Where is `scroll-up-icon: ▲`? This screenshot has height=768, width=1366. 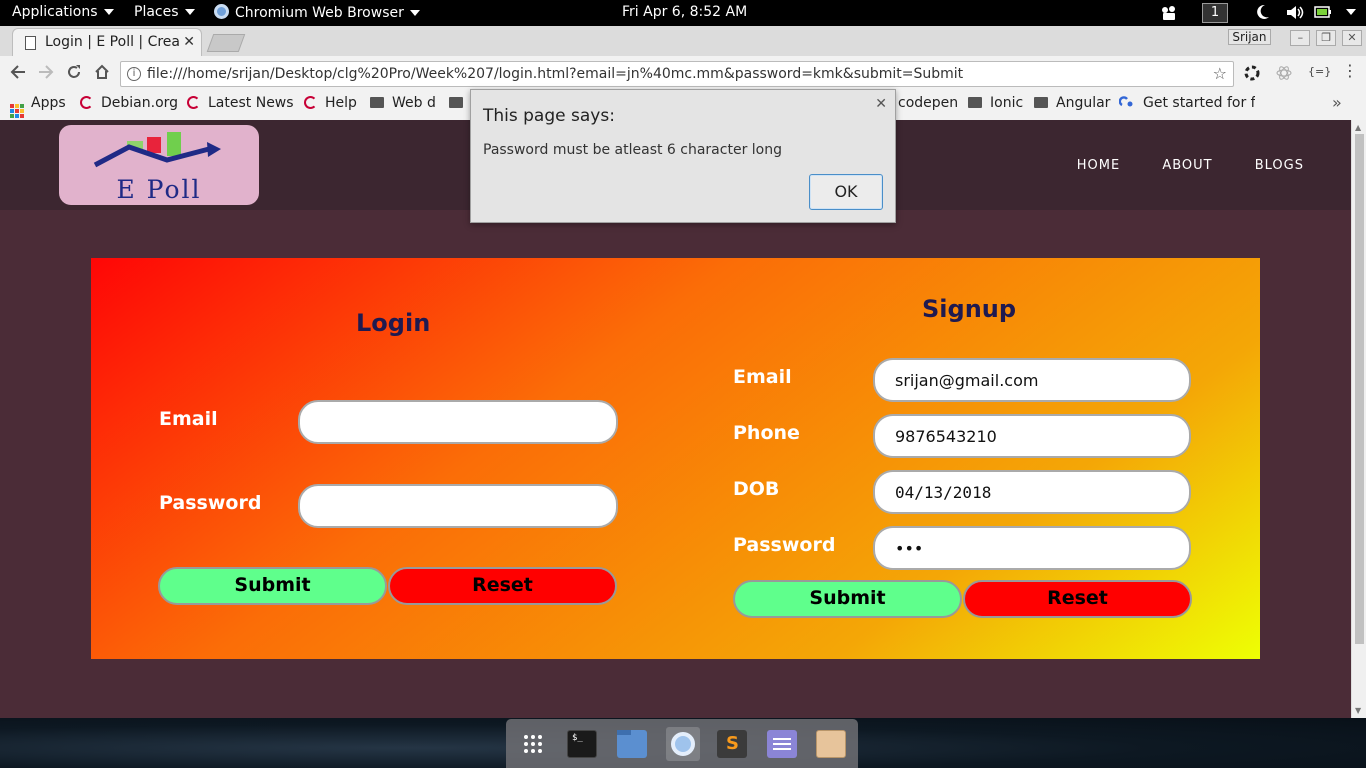 scroll-up-icon: ▲ is located at coordinates (1358, 127).